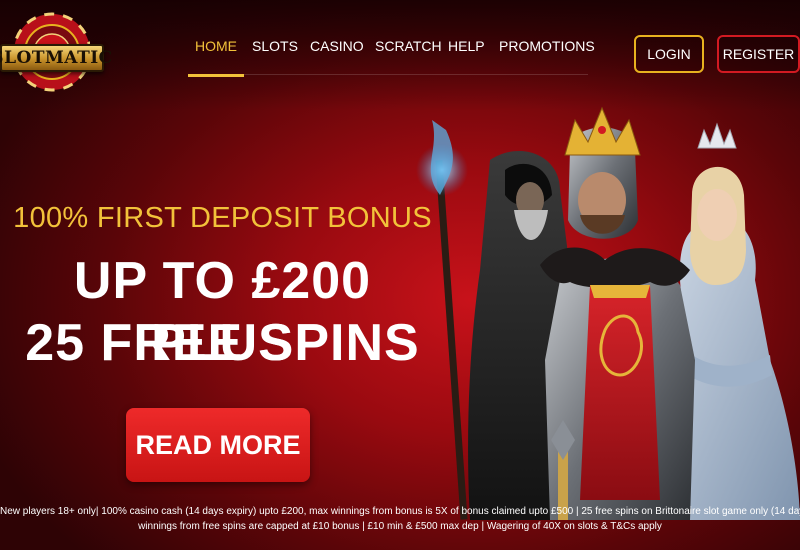  I want to click on logo-text: SLOTMATIC, so click(56, 58).